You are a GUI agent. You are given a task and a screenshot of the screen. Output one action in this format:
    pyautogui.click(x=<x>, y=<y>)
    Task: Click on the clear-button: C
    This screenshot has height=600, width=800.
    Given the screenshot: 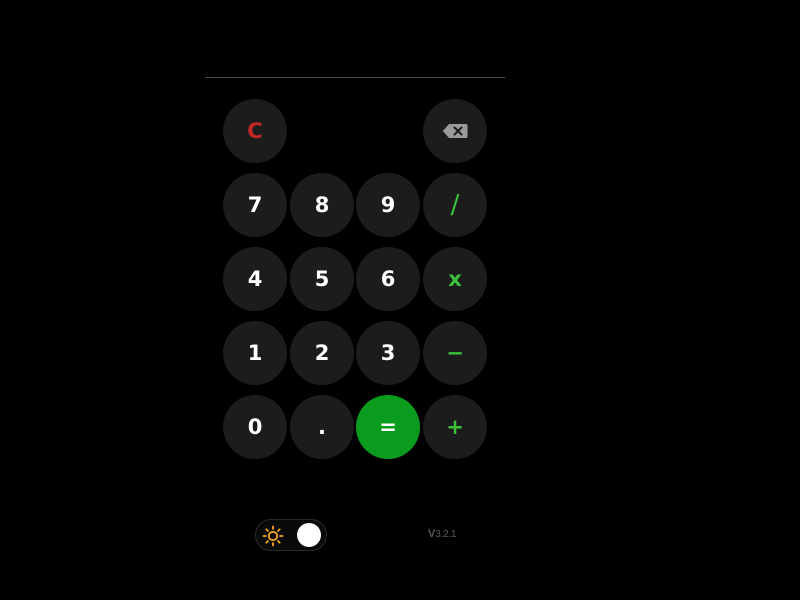 What is the action you would take?
    pyautogui.click(x=255, y=131)
    